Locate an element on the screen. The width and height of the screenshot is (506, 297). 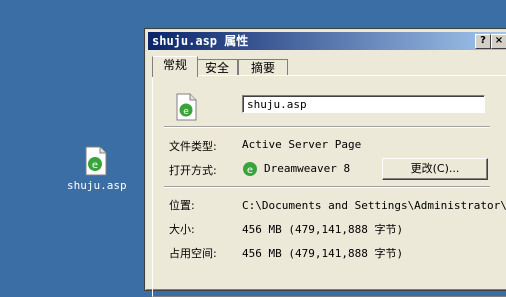
location-label: 位置: is located at coordinates (182, 205).